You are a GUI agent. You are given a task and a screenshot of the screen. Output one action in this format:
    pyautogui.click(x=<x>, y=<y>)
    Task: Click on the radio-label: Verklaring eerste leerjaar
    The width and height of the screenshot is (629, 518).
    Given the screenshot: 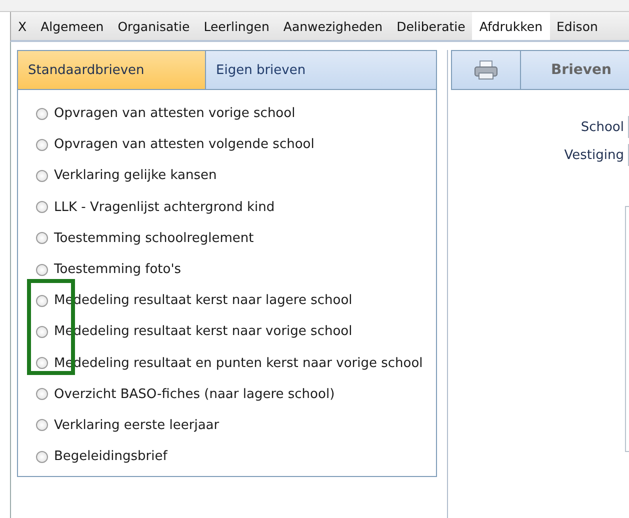 What is the action you would take?
    pyautogui.click(x=137, y=425)
    